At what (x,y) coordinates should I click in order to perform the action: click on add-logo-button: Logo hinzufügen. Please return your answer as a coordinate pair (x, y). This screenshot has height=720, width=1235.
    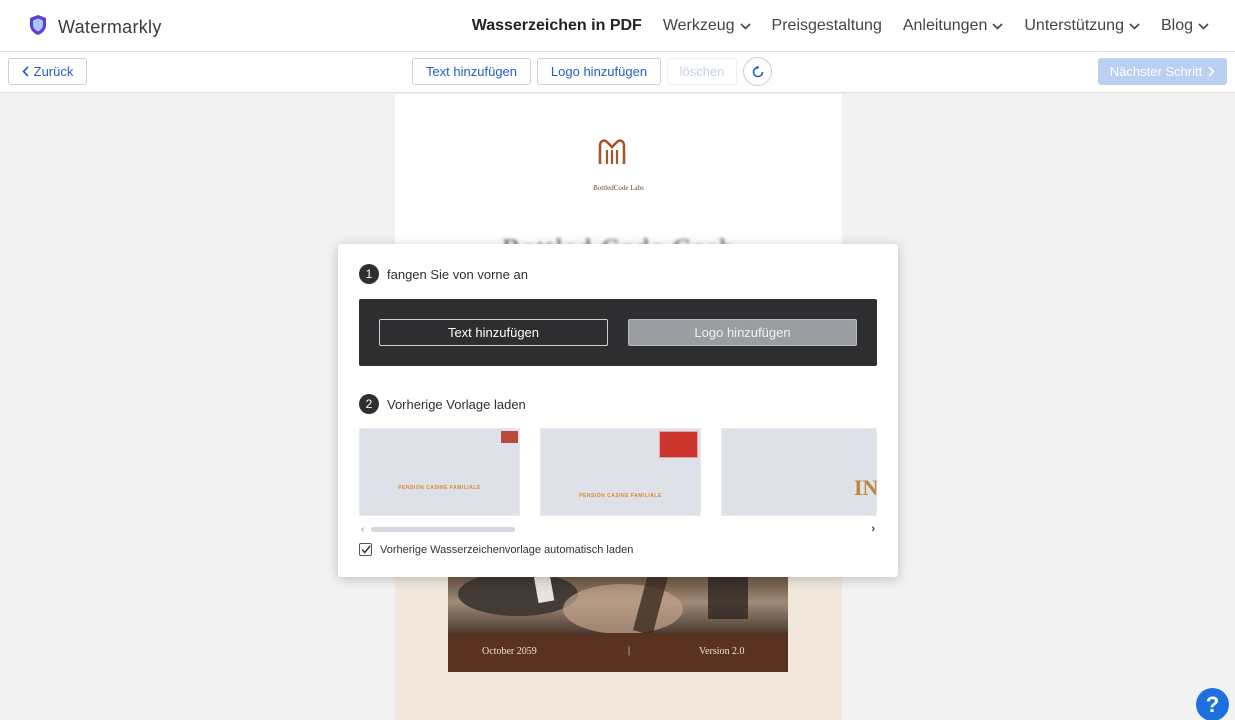
    Looking at the image, I should click on (599, 71).